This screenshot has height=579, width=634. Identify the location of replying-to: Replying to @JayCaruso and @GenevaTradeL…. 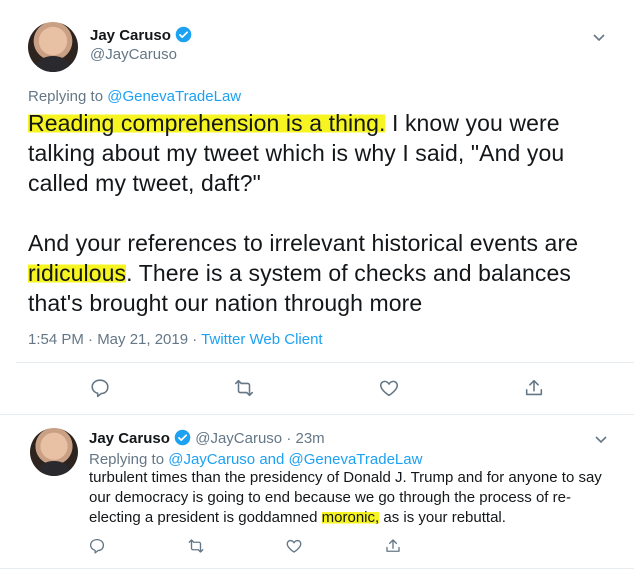
(256, 459).